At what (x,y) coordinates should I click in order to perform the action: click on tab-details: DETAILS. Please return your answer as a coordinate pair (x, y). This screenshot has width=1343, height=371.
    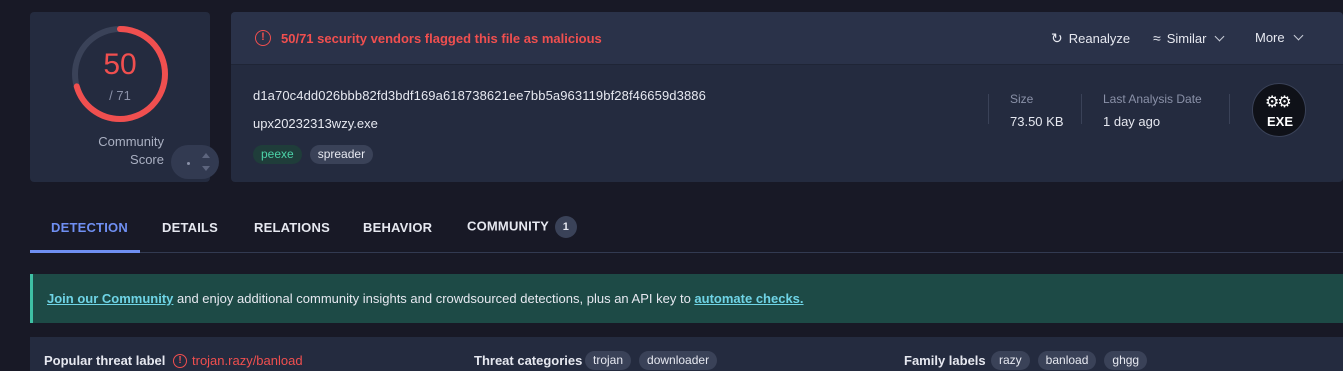
    Looking at the image, I should click on (190, 227).